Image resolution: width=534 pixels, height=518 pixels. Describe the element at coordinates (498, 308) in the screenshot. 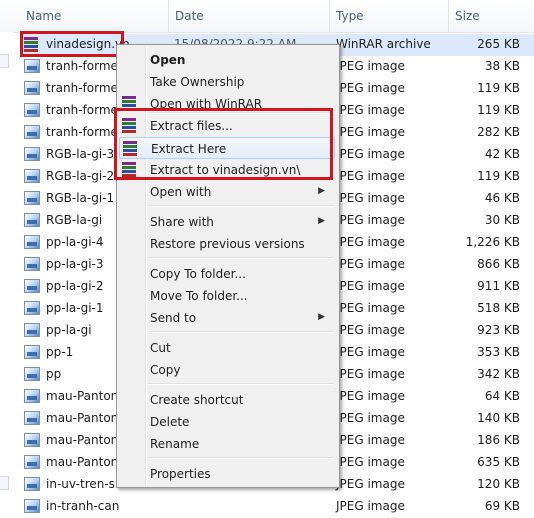

I see `file-size: 518 KB` at that location.